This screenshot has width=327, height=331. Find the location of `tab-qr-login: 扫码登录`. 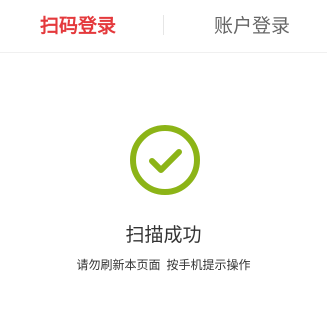

tab-qr-login: 扫码登录 is located at coordinates (78, 26).